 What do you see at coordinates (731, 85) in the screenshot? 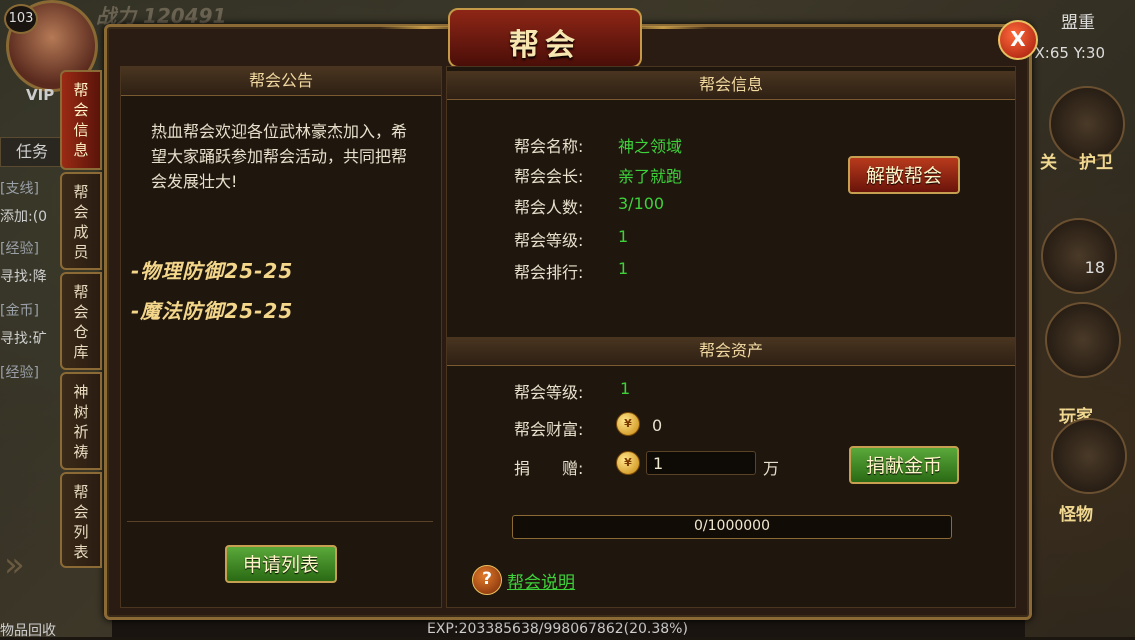
I see `info-header: 帮会信息` at bounding box center [731, 85].